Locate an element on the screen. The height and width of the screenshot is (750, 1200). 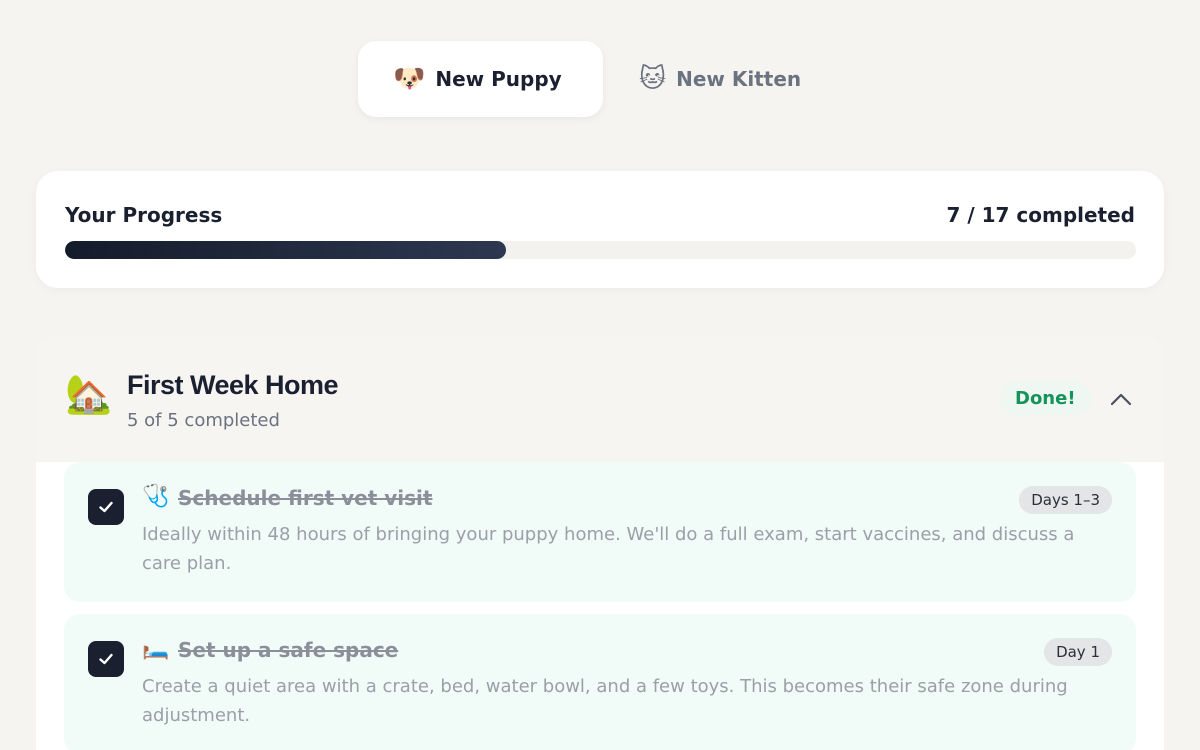
timing-badge: Days 1–3 is located at coordinates (1065, 500).